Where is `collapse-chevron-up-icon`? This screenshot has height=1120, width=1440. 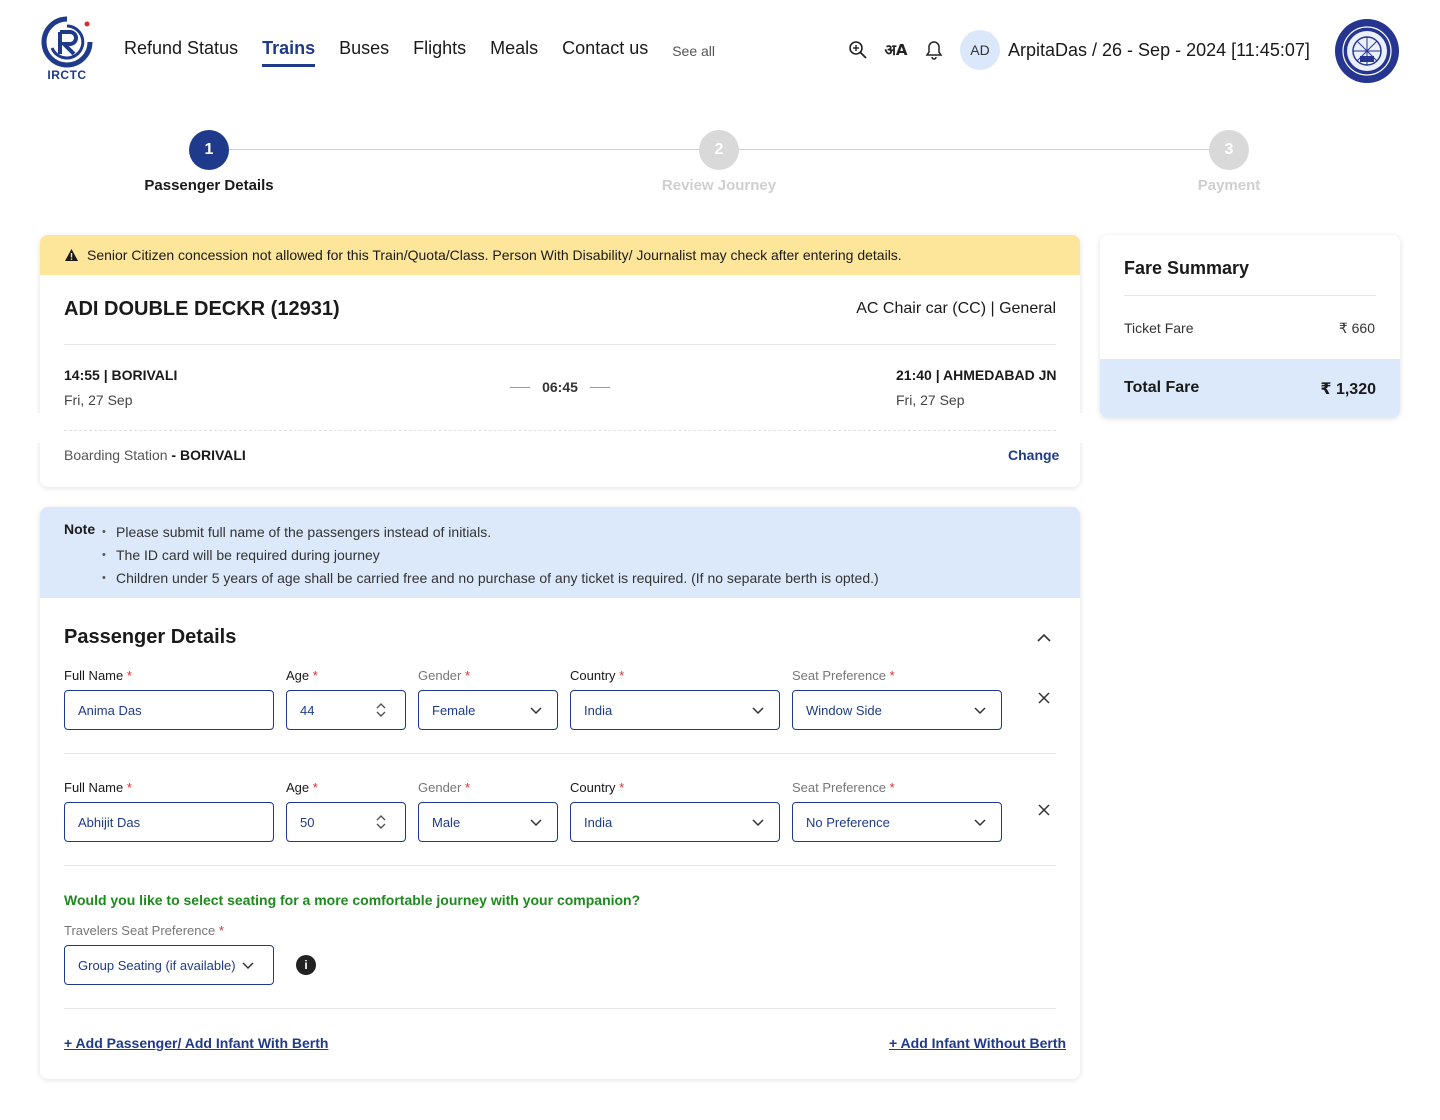 collapse-chevron-up-icon is located at coordinates (1044, 638).